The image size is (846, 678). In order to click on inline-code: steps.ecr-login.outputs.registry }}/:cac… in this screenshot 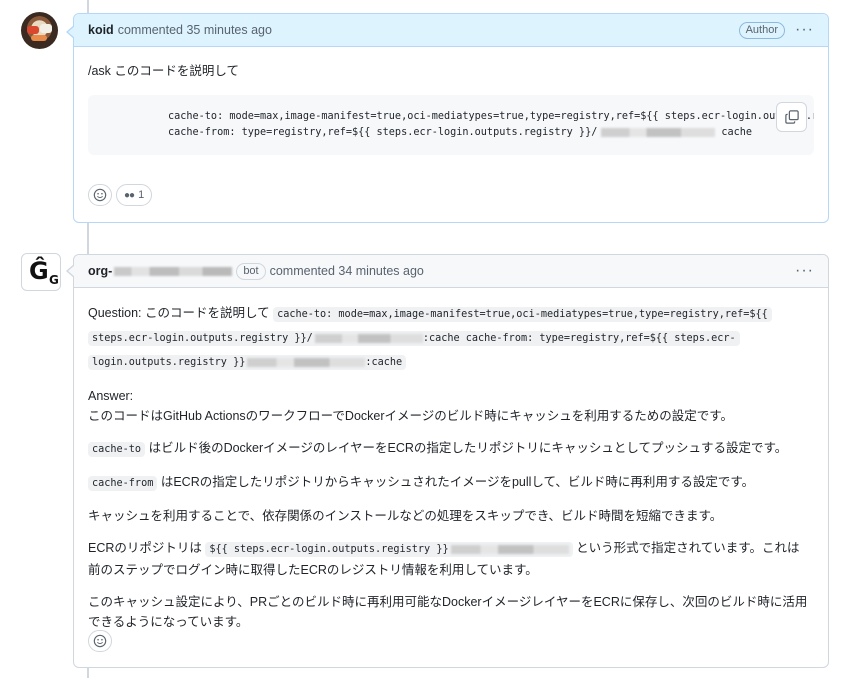, I will do `click(414, 338)`.